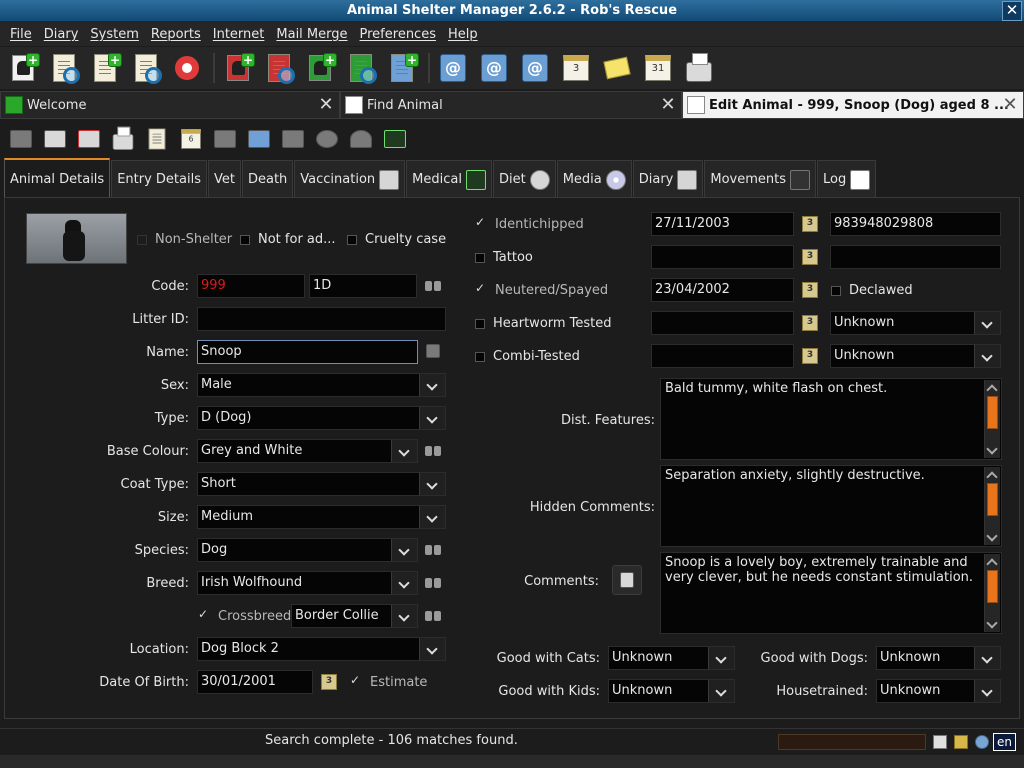 The width and height of the screenshot is (1024, 768). What do you see at coordinates (433, 351) in the screenshot?
I see `random-name-icon` at bounding box center [433, 351].